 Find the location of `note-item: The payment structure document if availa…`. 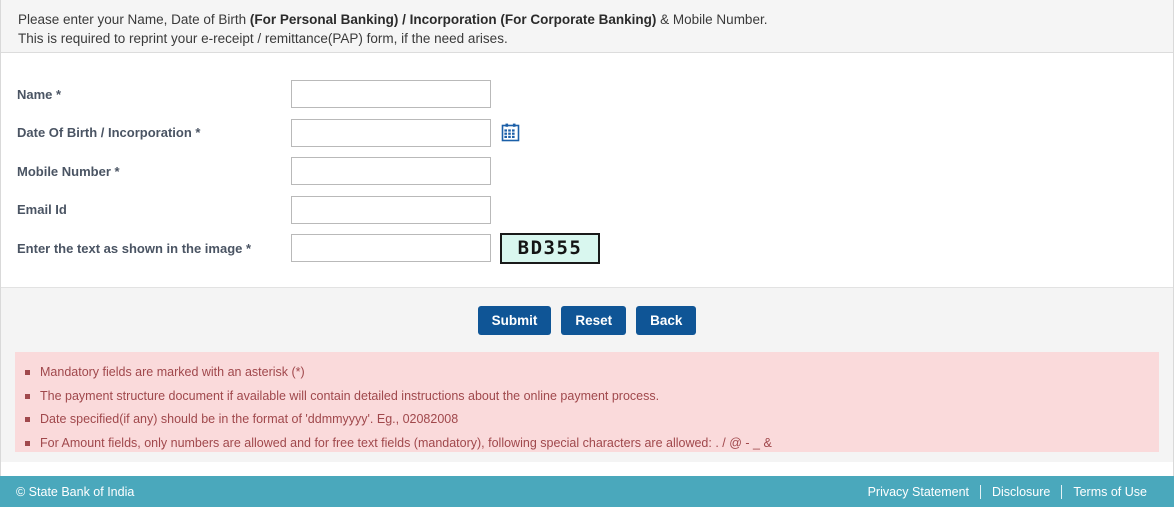

note-item: The payment structure document if availa… is located at coordinates (587, 400).